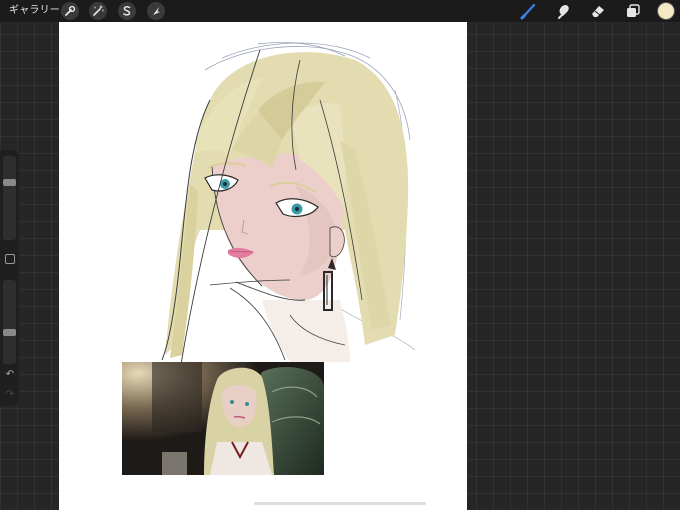 The image size is (680, 510). What do you see at coordinates (598, 11) in the screenshot?
I see `eraser-icon` at bounding box center [598, 11].